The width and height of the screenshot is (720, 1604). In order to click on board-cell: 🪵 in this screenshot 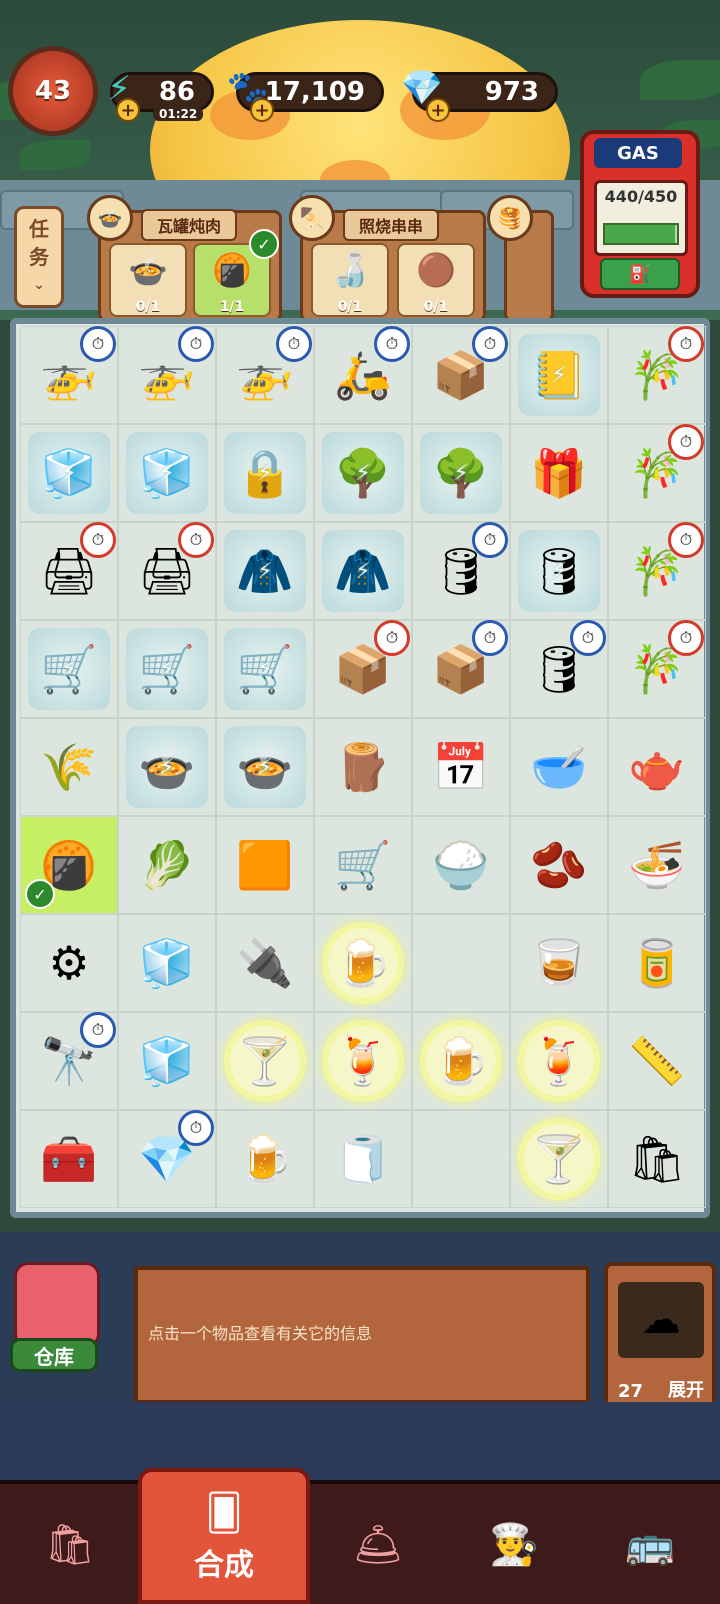, I will do `click(363, 767)`.